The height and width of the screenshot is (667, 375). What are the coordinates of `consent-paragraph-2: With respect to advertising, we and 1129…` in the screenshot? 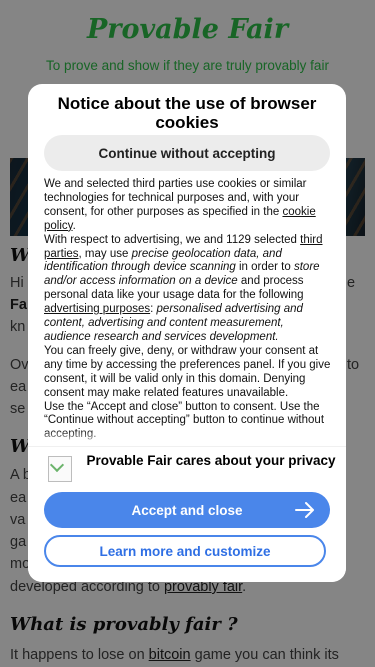 It's located at (188, 289).